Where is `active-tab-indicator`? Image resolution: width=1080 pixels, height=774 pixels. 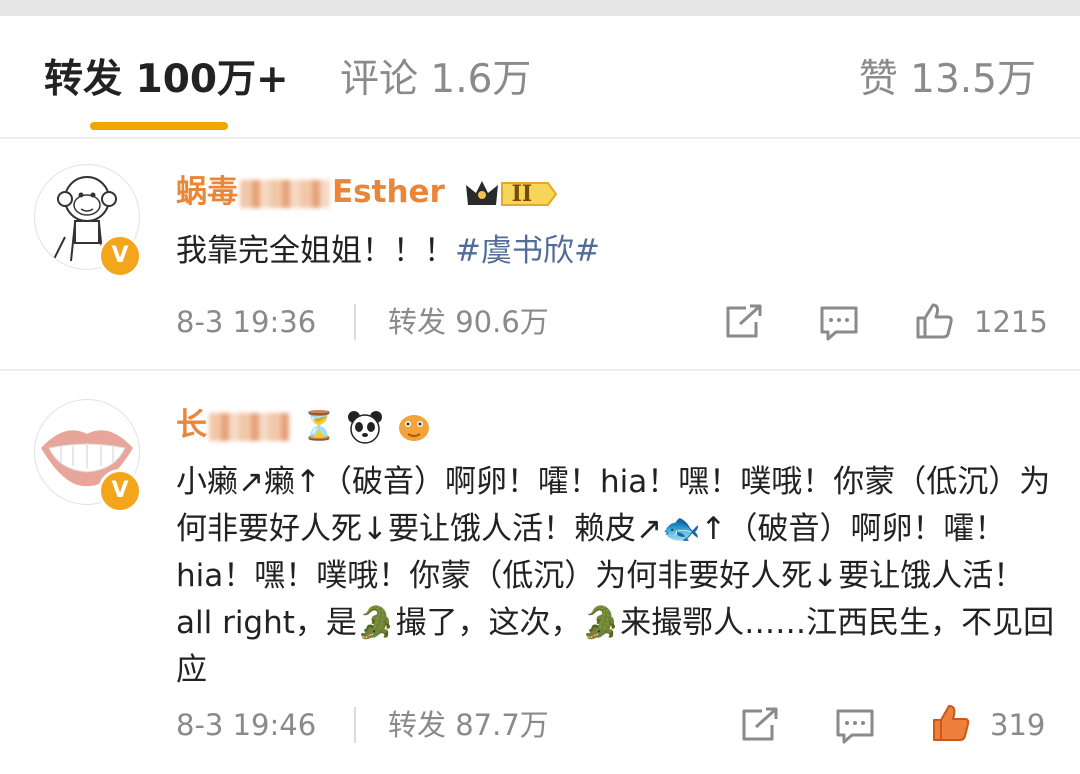 active-tab-indicator is located at coordinates (159, 126).